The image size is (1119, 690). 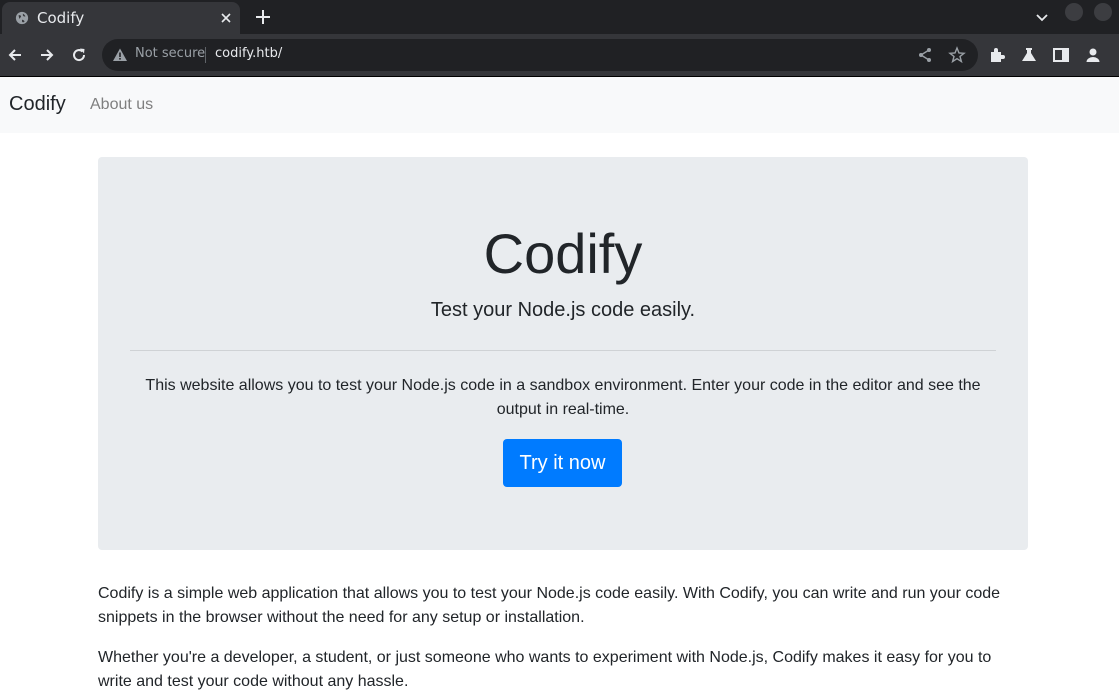 What do you see at coordinates (1061, 55) in the screenshot?
I see `side-panel-icon` at bounding box center [1061, 55].